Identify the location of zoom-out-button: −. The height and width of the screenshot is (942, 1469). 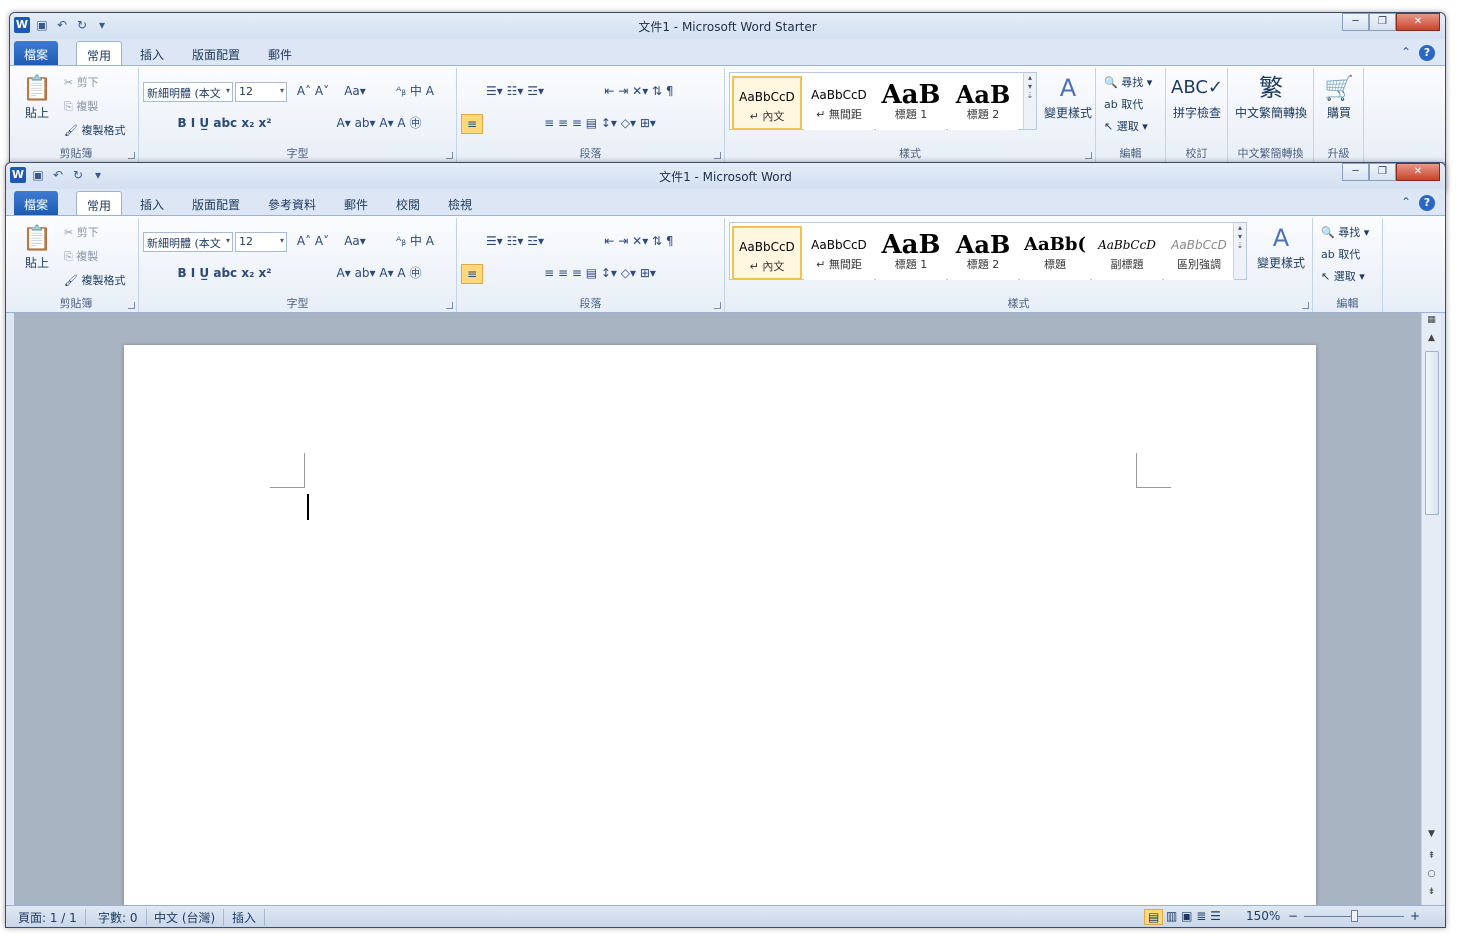
(1293, 916).